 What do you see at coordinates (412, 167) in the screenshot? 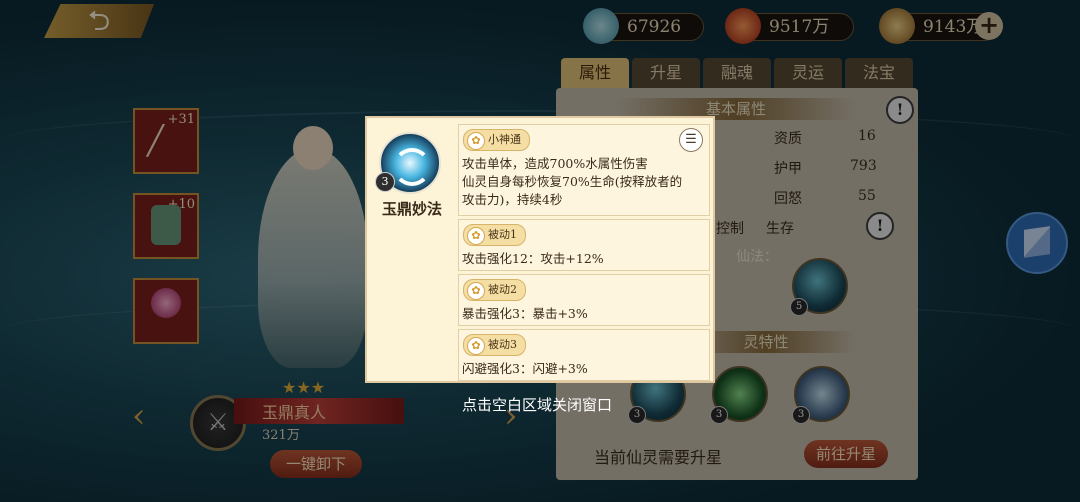
I see `swirl-mark` at bounding box center [412, 167].